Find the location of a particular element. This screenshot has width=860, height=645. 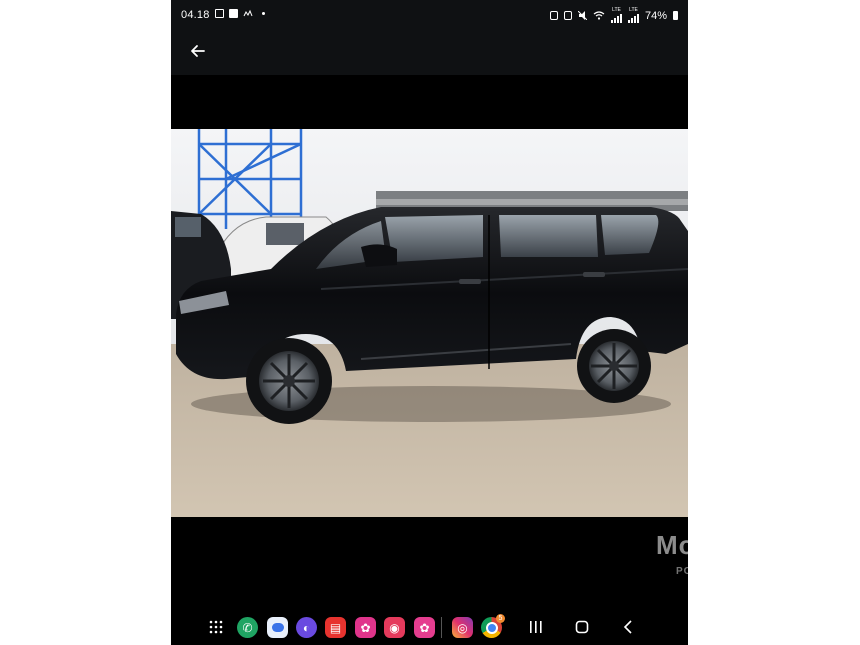

internet-app-icon: ◐ is located at coordinates (306, 627).